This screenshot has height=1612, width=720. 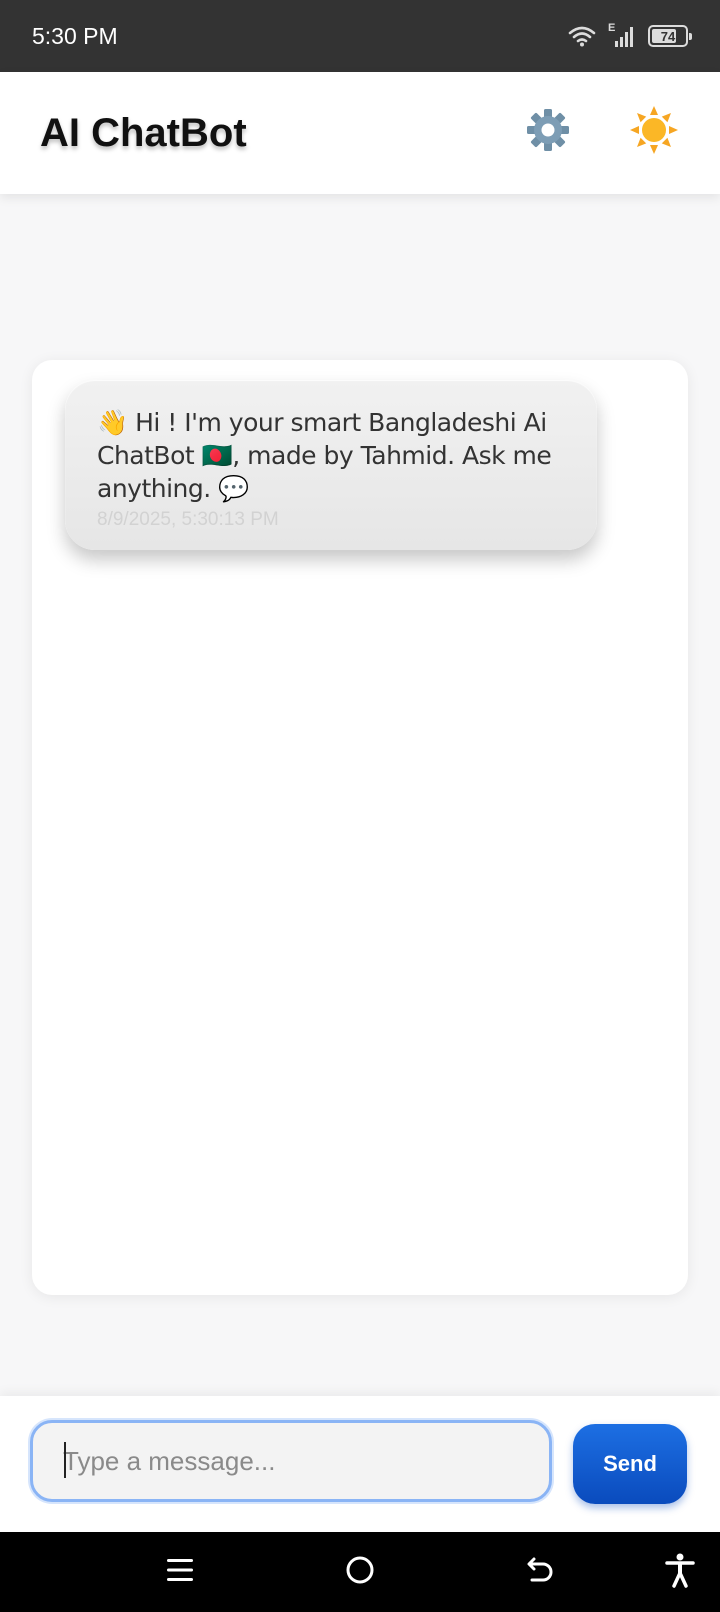 I want to click on message-timestamp: 8/9/2025, 5:30:13 PM, so click(x=188, y=519).